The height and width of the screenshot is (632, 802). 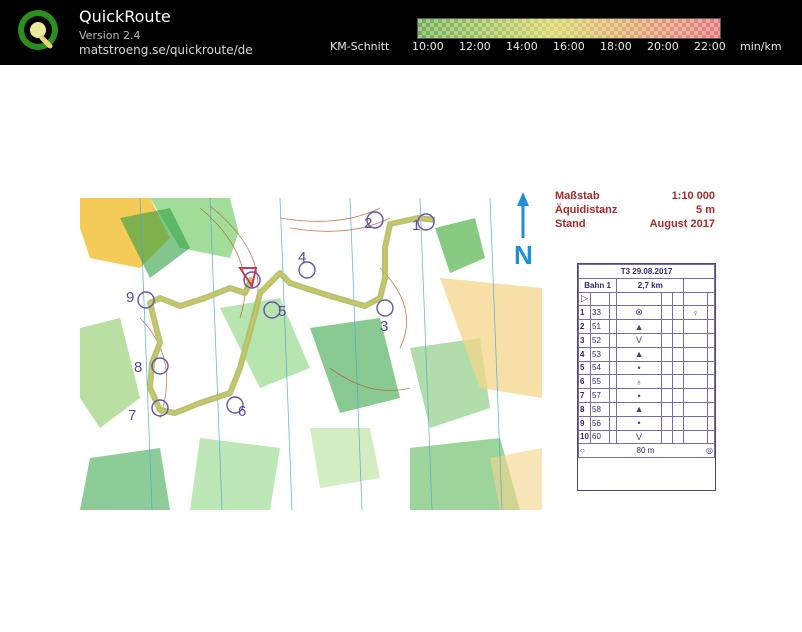 What do you see at coordinates (125, 16) in the screenshot?
I see `app-title: QuickRoute` at bounding box center [125, 16].